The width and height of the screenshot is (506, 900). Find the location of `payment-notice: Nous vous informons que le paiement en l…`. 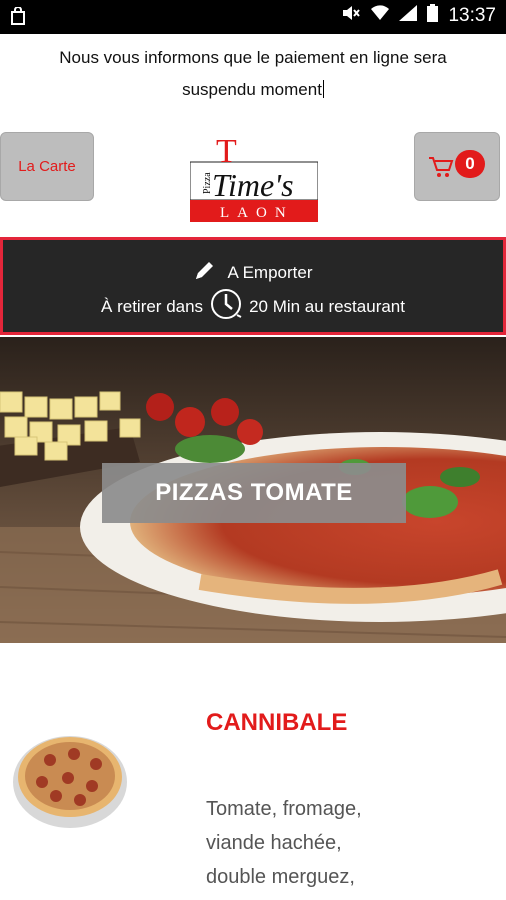

payment-notice: Nous vous informons que le paiement en l… is located at coordinates (253, 77).